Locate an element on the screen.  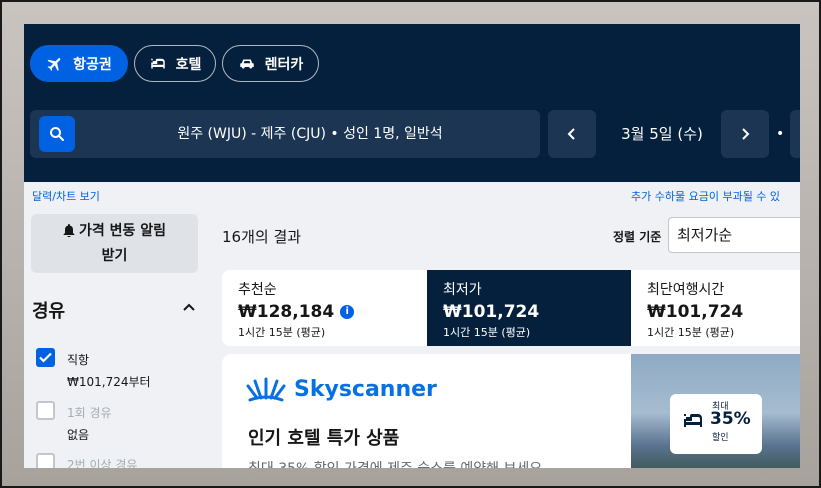
sort-tab-recommended: 추천순 ₩128,184 i 1시간 15분 (평균) is located at coordinates (324, 308).